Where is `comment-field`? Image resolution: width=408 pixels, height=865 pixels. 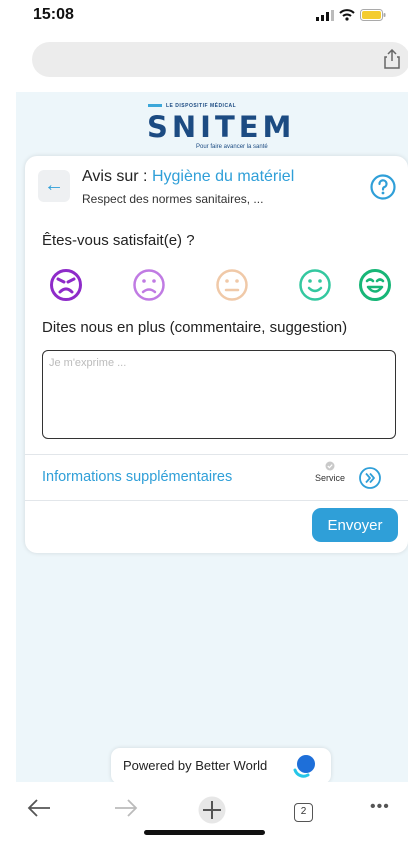
comment-field is located at coordinates (219, 394).